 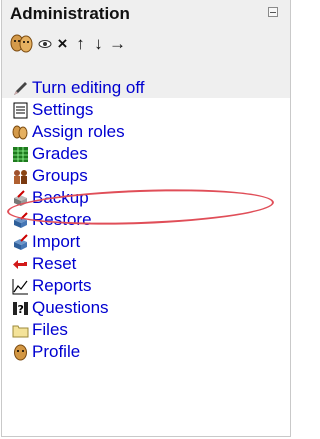 I want to click on collapse-block-icon, so click(x=273, y=12).